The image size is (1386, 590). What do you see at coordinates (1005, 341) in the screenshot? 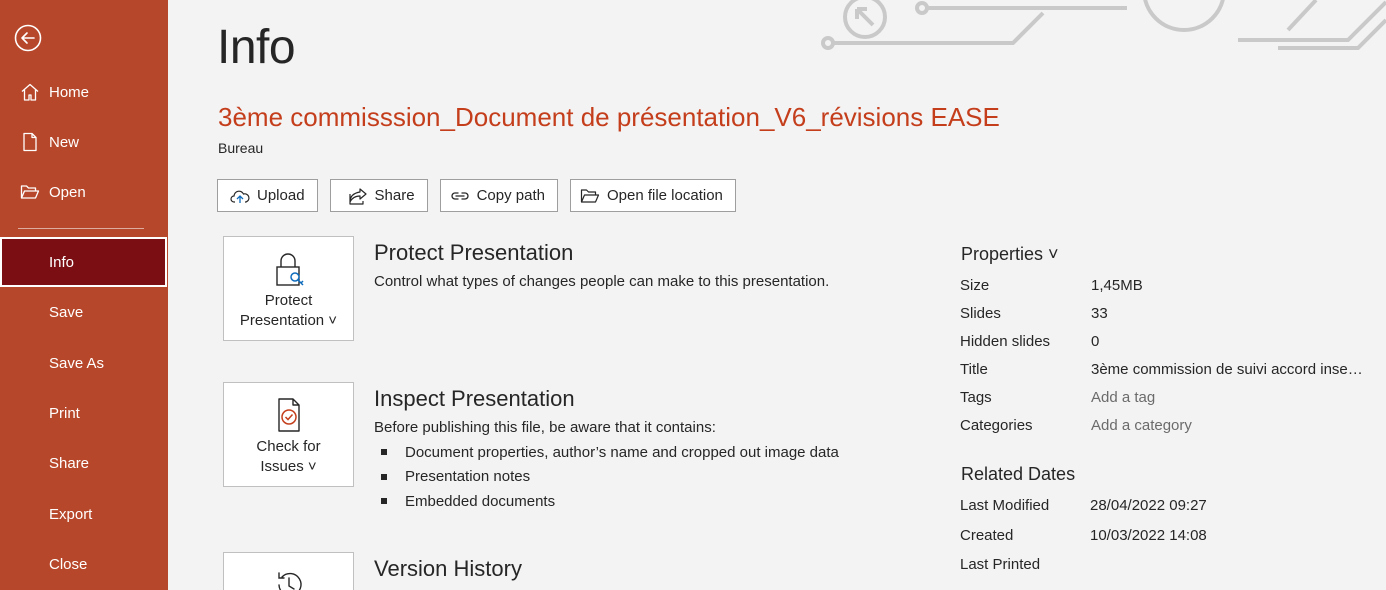
I see `property-key: Hidden slides` at bounding box center [1005, 341].